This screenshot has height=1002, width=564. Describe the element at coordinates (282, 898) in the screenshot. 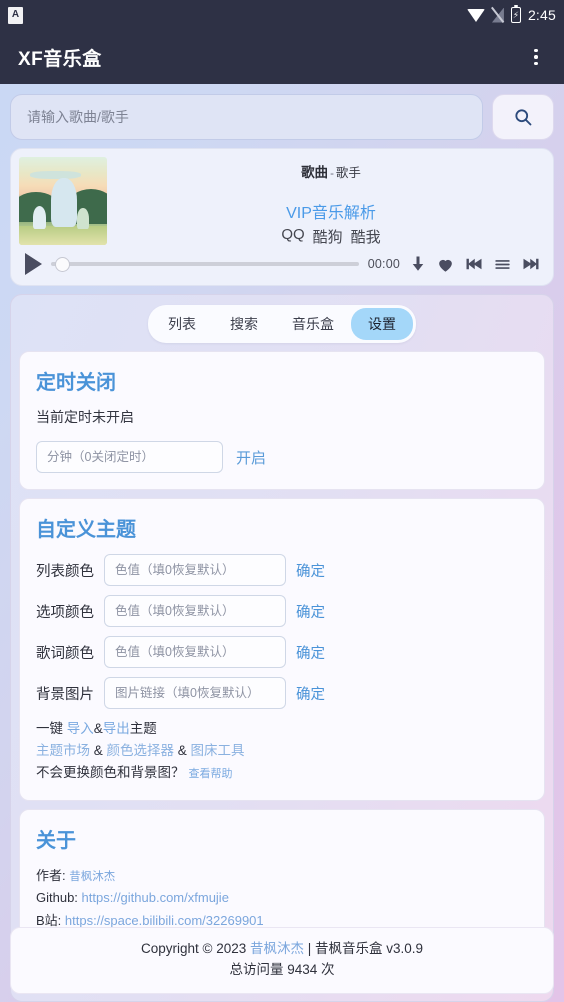

I see `about-github: Github: https://github.com/xfmujie` at that location.